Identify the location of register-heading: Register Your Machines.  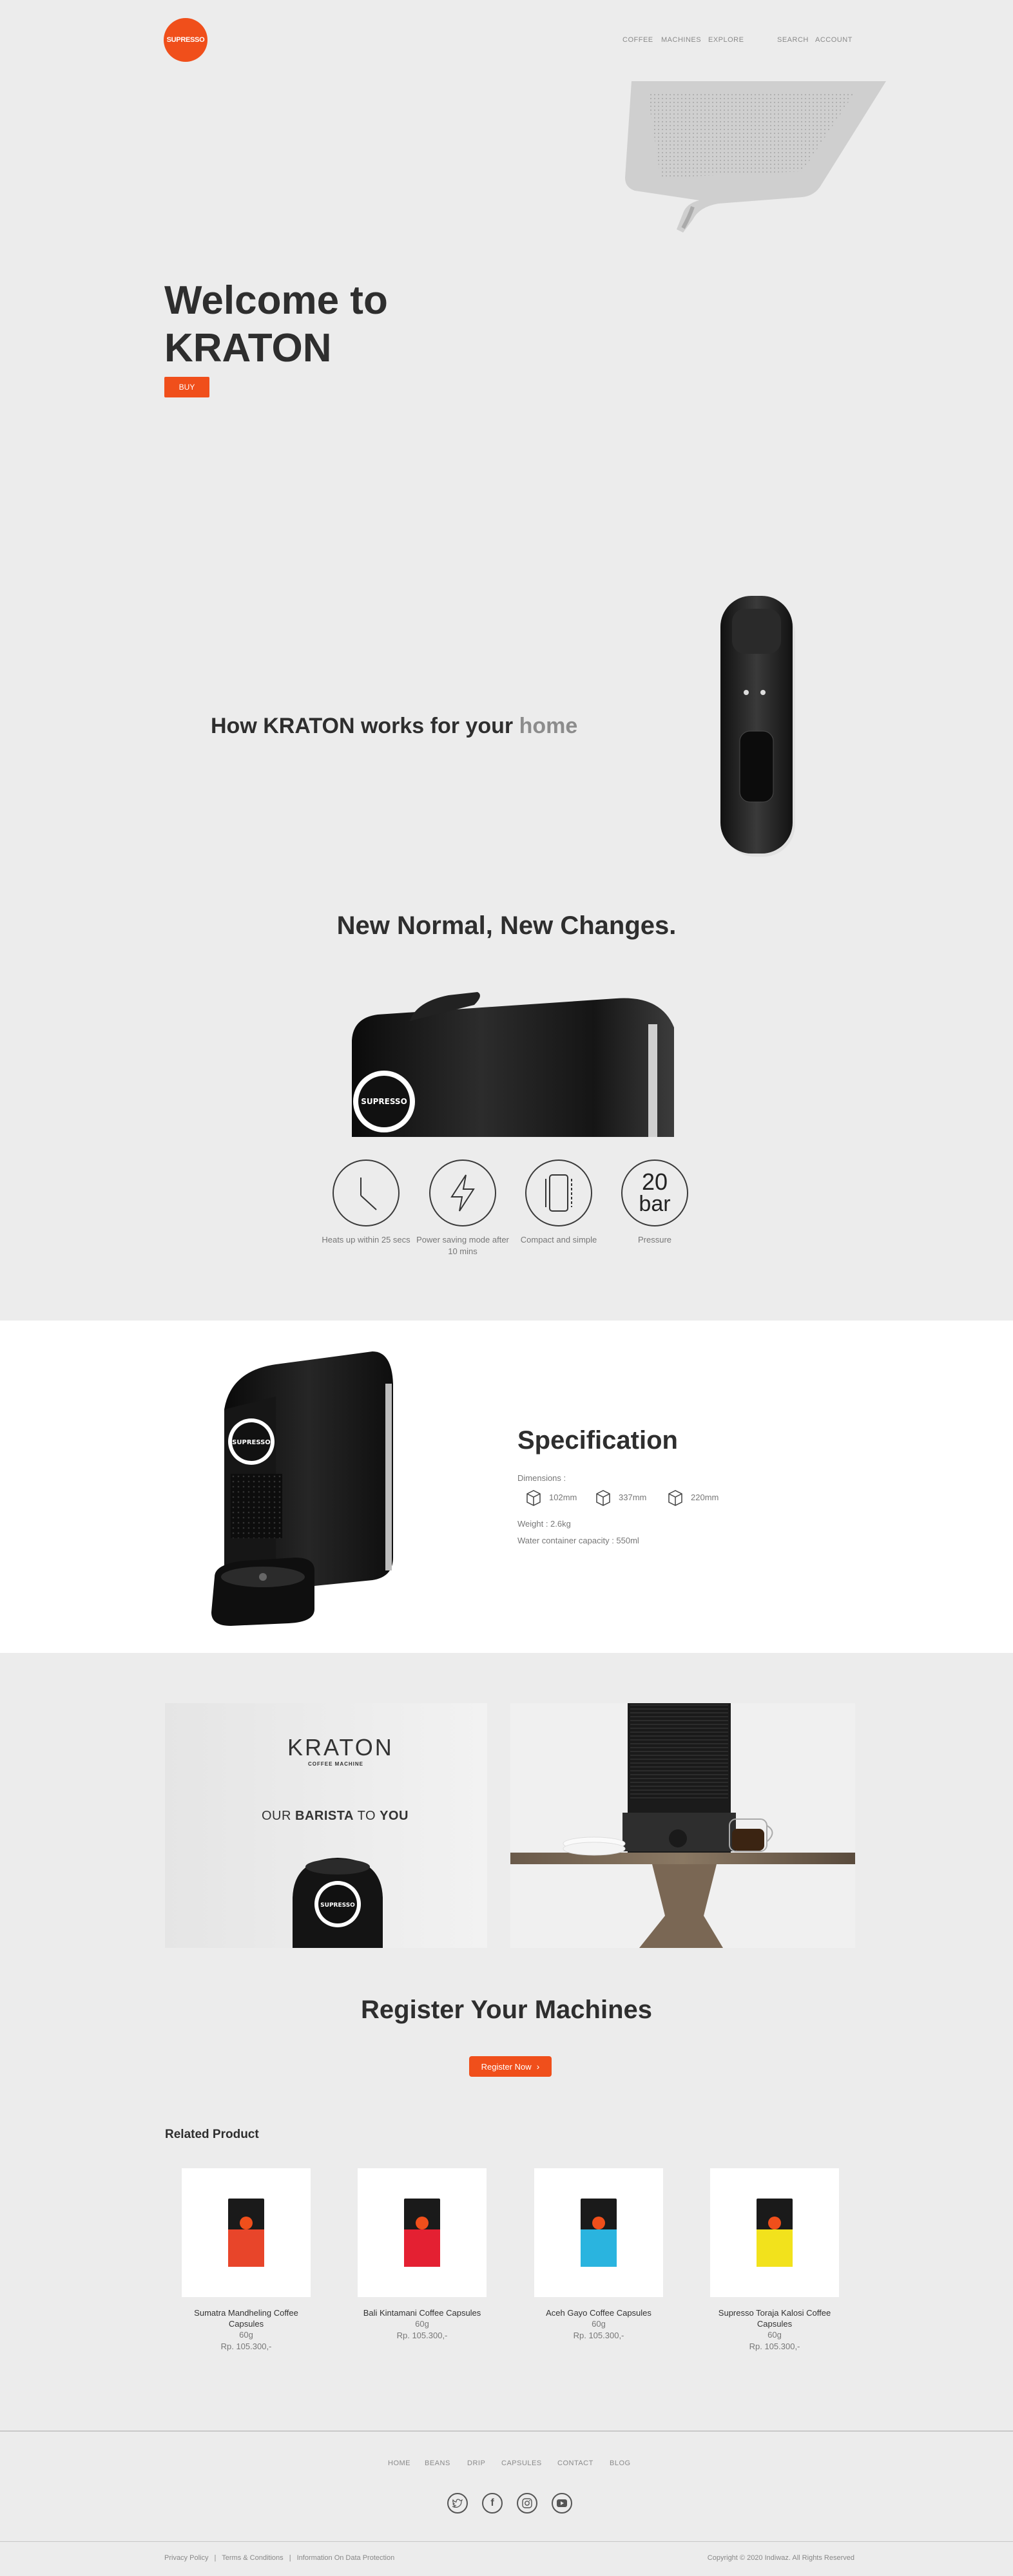
(506, 2010).